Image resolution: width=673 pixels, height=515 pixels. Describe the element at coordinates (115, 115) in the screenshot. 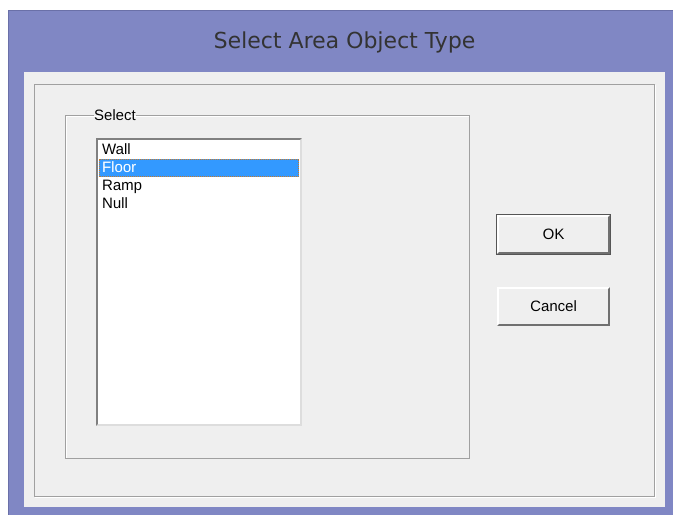

I see `group-label: Select` at that location.